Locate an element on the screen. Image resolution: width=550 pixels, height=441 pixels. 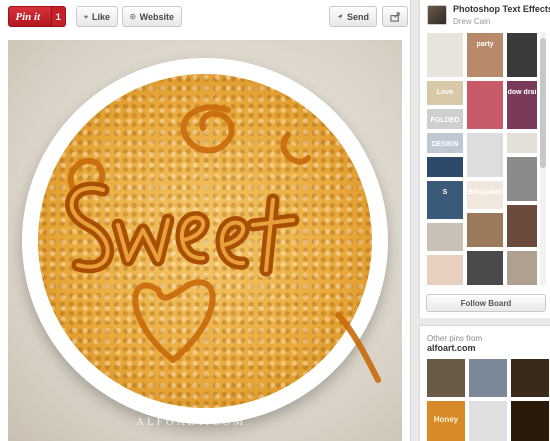
globe-icon is located at coordinates (133, 16).